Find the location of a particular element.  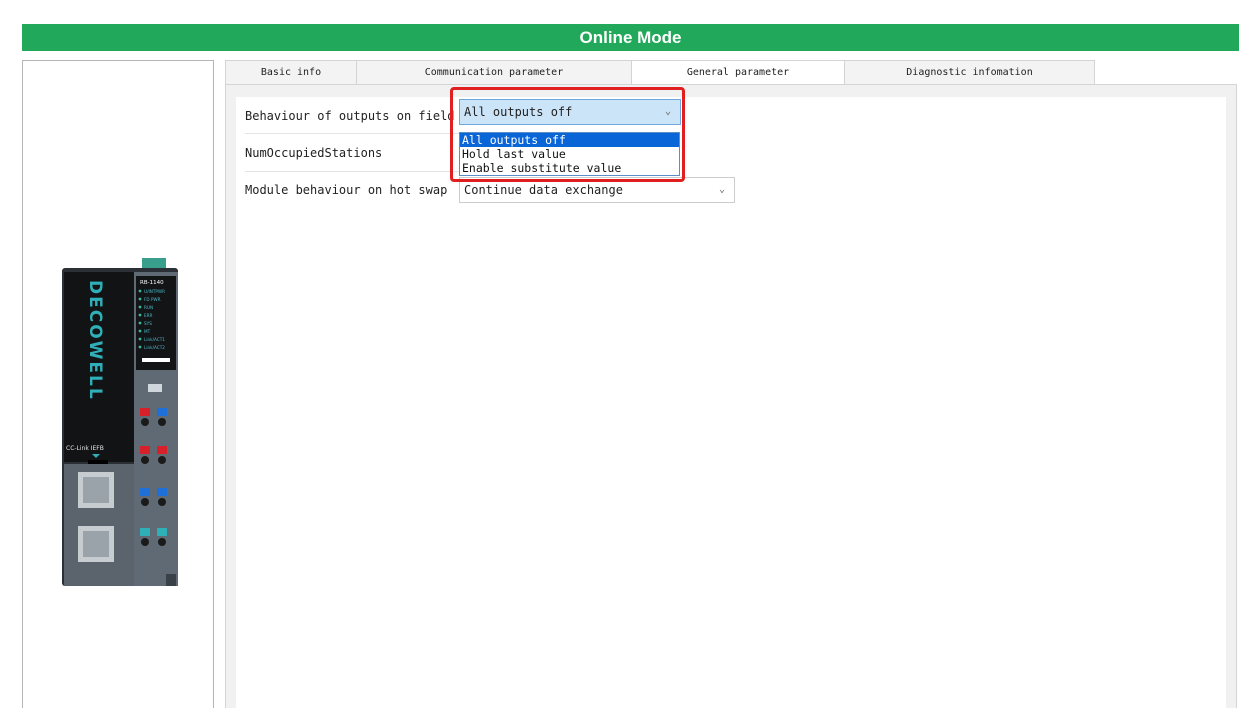

dropdown-option-hold-last-value: Hold last value is located at coordinates (569, 154).